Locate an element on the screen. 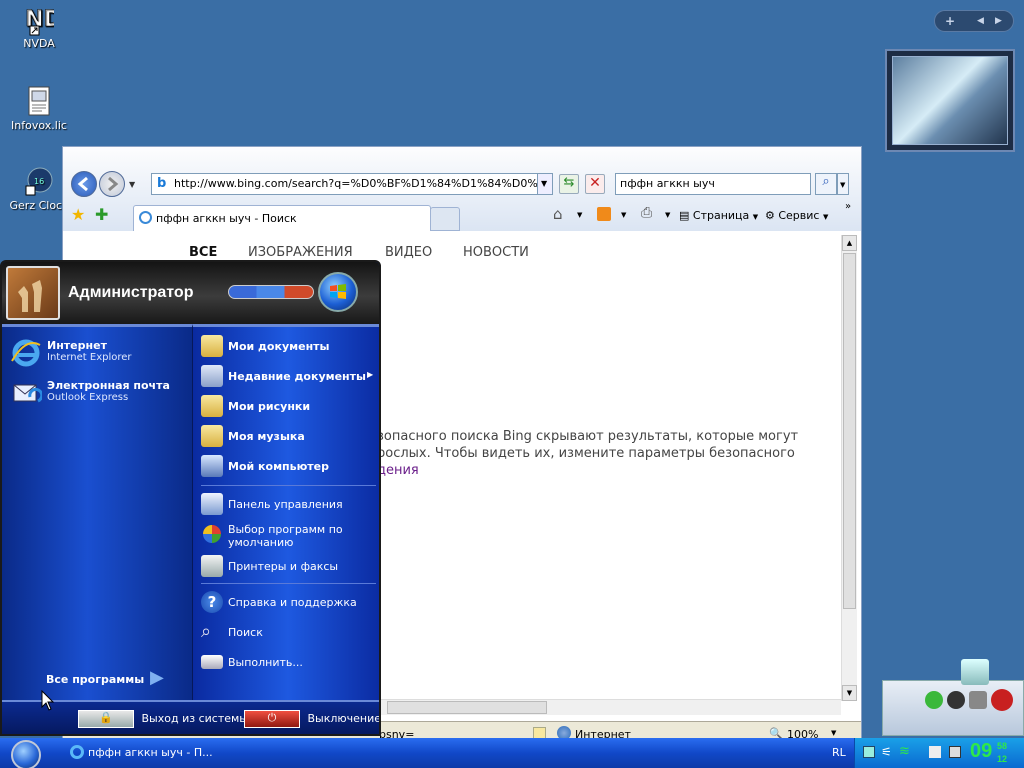 This screenshot has width=1024, height=768. divider is located at coordinates (288, 485).